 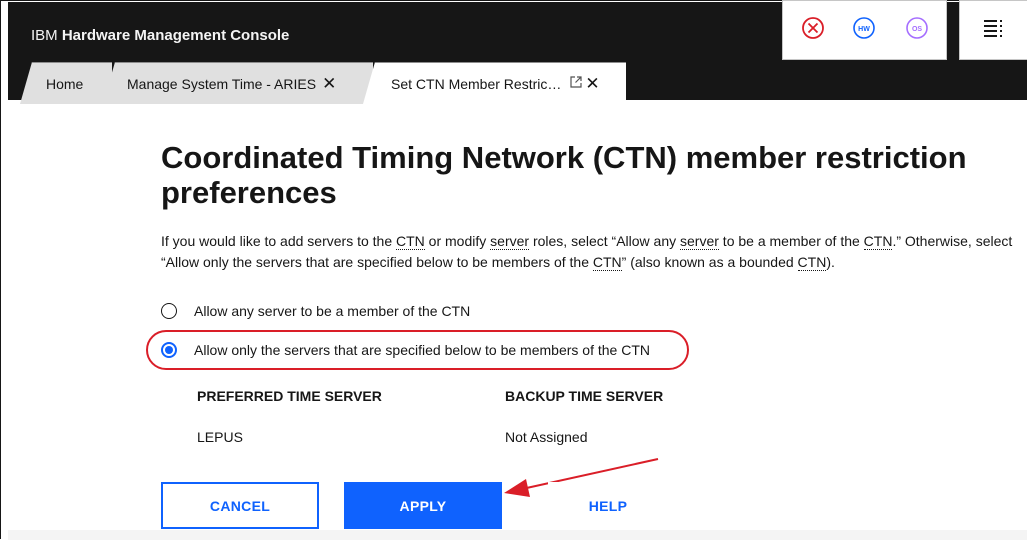 I want to click on tab-set-ctn-member-restrictions: Set CTN Member Restric… ✕, so click(x=494, y=83).